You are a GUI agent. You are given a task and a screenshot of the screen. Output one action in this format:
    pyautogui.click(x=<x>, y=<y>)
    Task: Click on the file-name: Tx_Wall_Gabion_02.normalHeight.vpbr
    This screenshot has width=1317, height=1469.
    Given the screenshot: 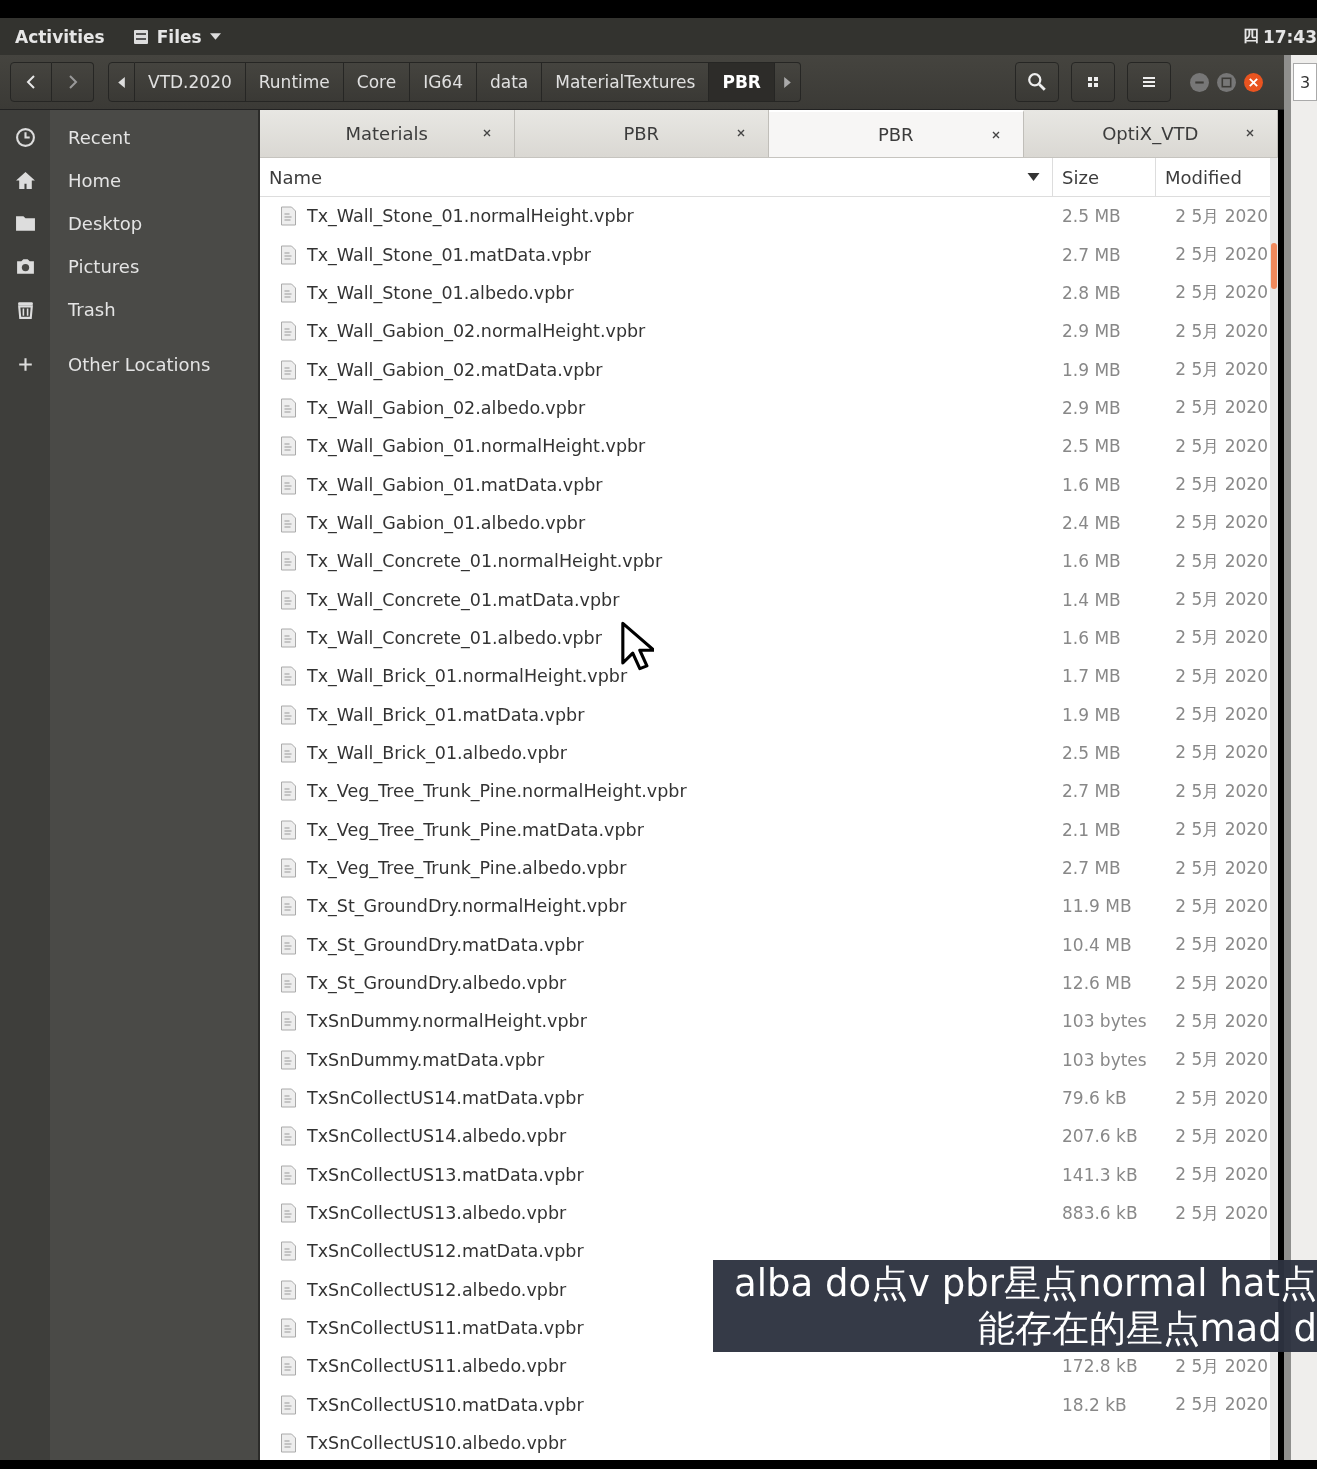 What is the action you would take?
    pyautogui.click(x=476, y=331)
    